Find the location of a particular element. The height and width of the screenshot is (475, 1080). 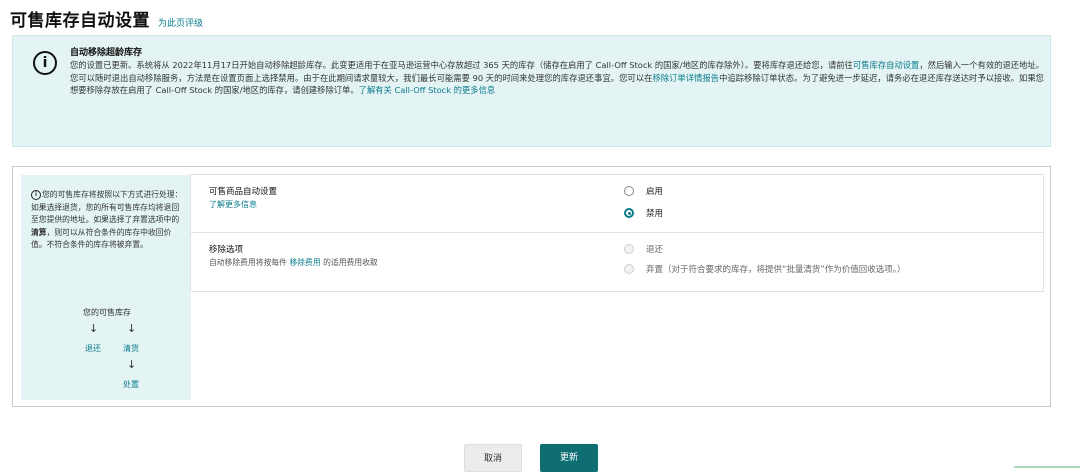

removal-report-link: 移除订单详情报告 is located at coordinates (685, 78).